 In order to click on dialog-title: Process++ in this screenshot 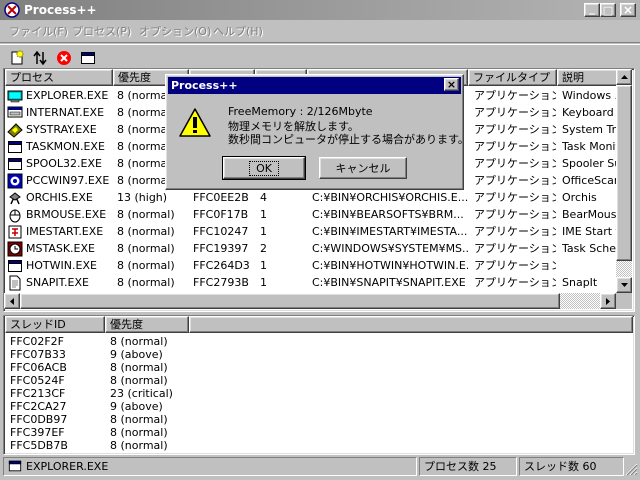, I will do `click(204, 85)`.